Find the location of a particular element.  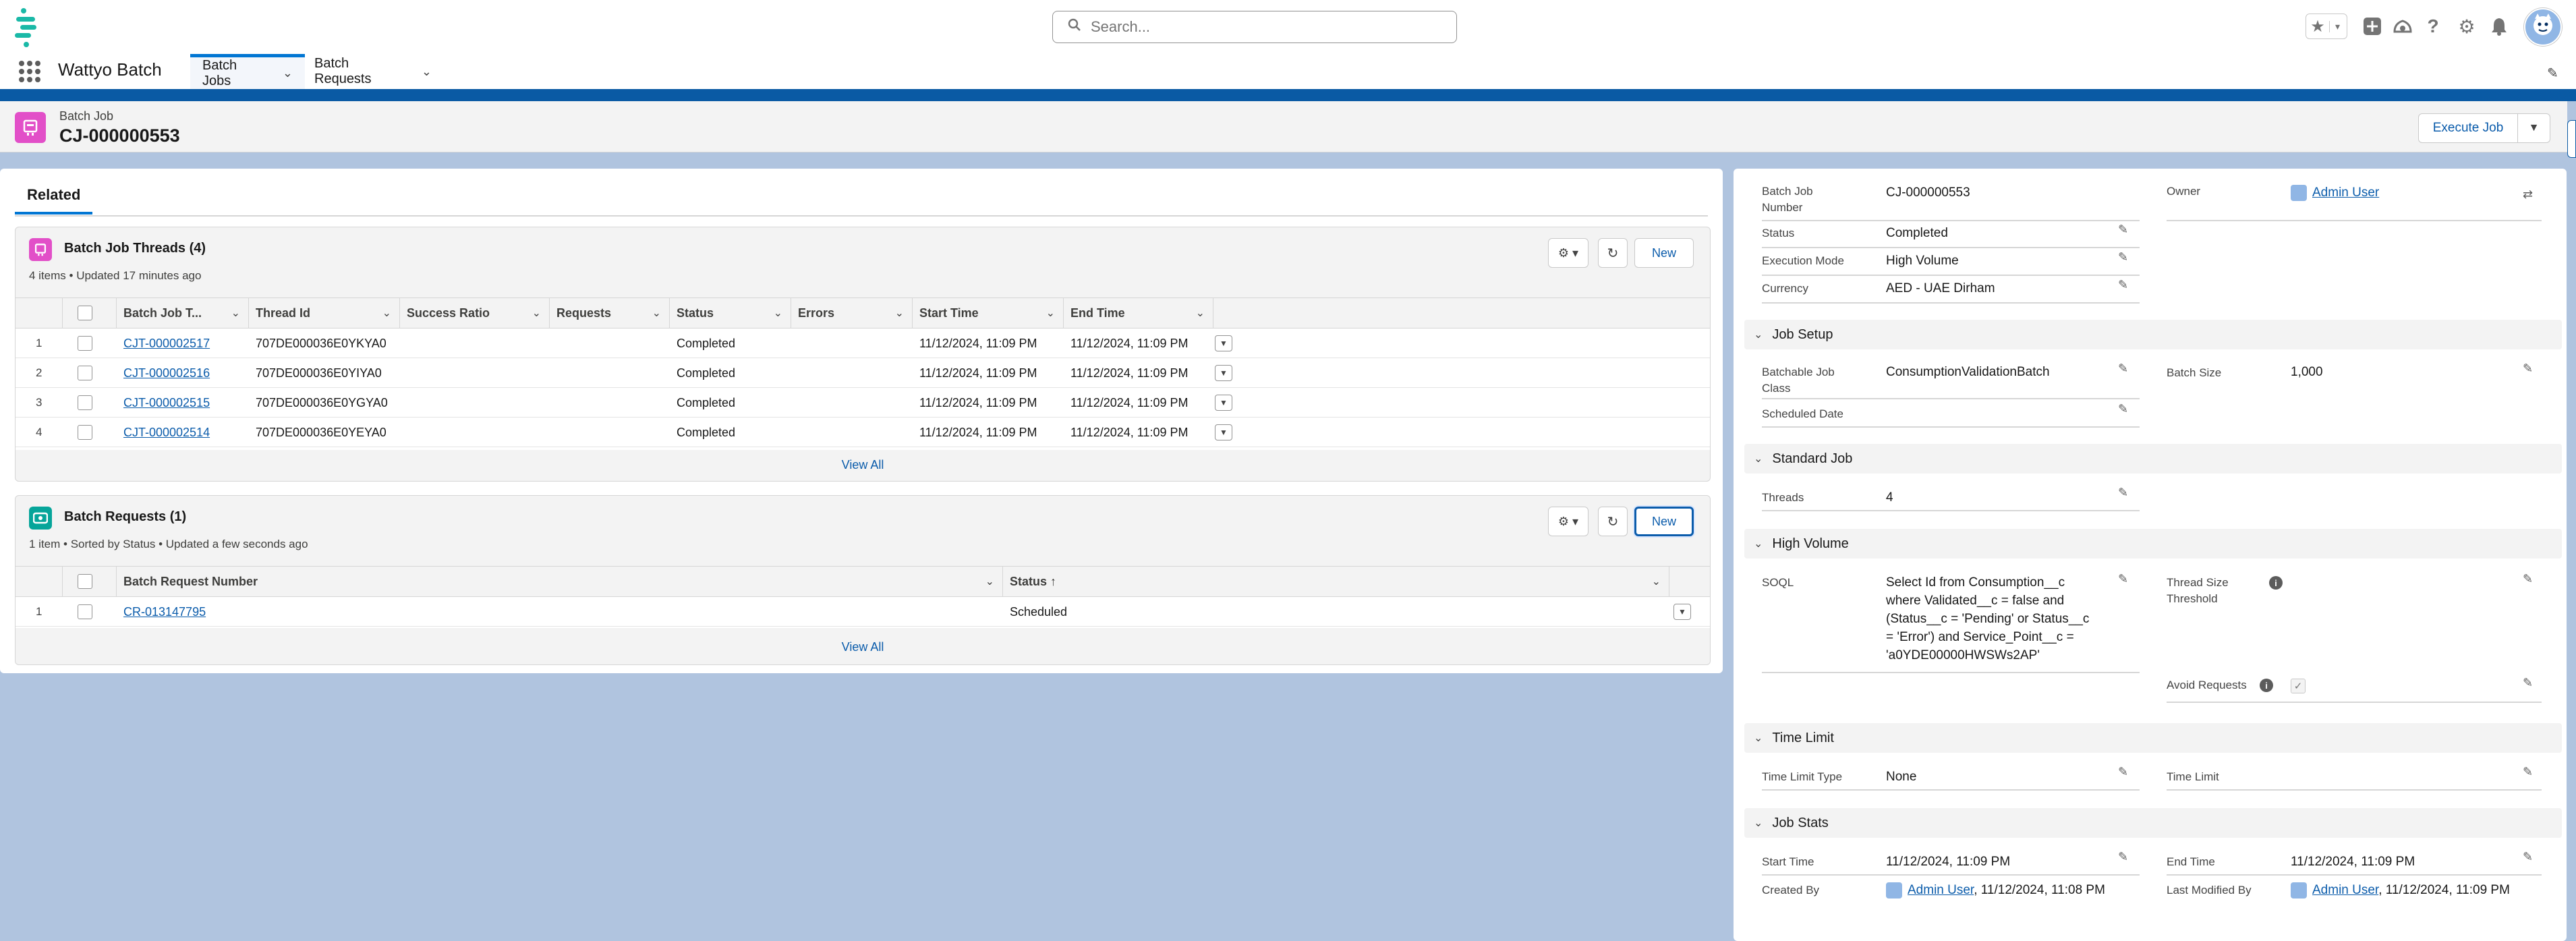

col-header-request-number: Batch Request Number ⌄ is located at coordinates (560, 581).